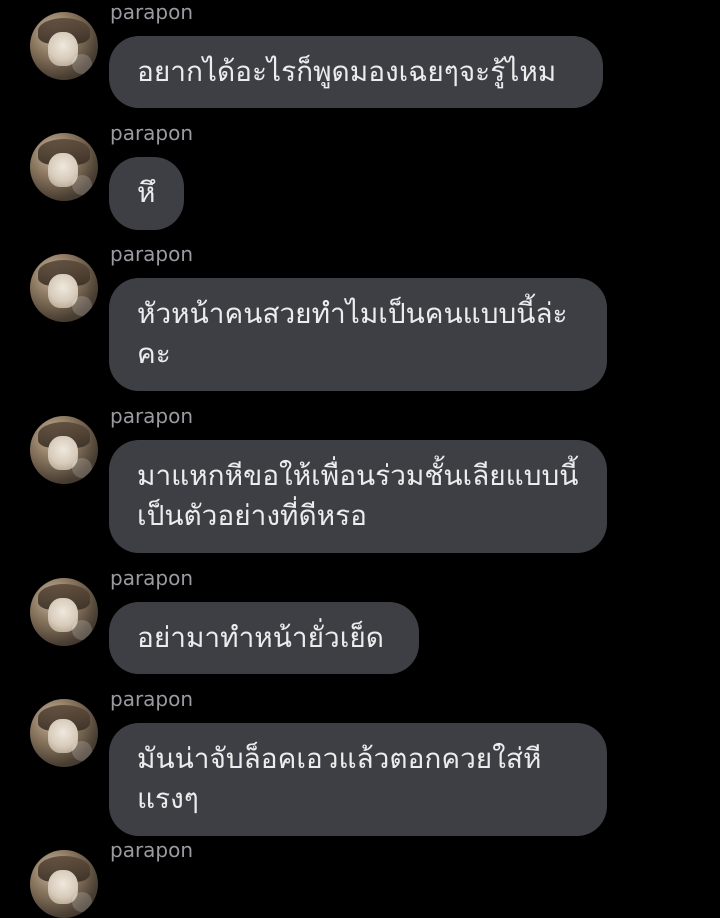  What do you see at coordinates (358, 779) in the screenshot?
I see `message-bubble: มันน่าจับล็อคเอวแล้วตอกควยใส่หีแรงๆ` at bounding box center [358, 779].